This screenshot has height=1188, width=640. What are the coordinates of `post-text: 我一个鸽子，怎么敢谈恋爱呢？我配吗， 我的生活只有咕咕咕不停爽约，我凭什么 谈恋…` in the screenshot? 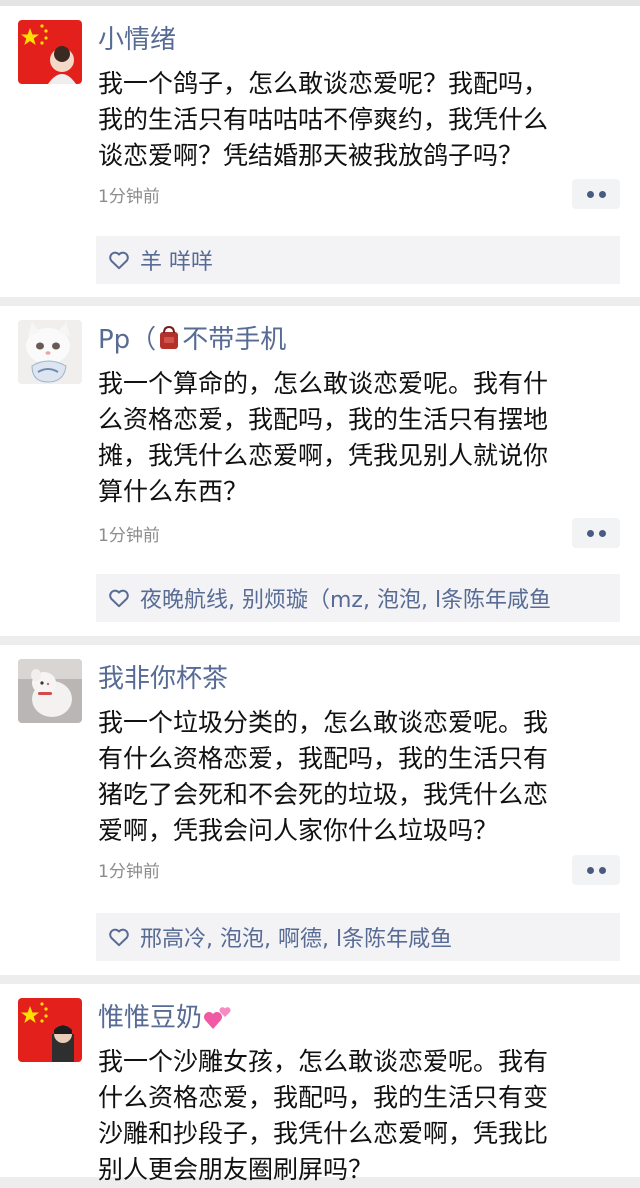 It's located at (323, 119).